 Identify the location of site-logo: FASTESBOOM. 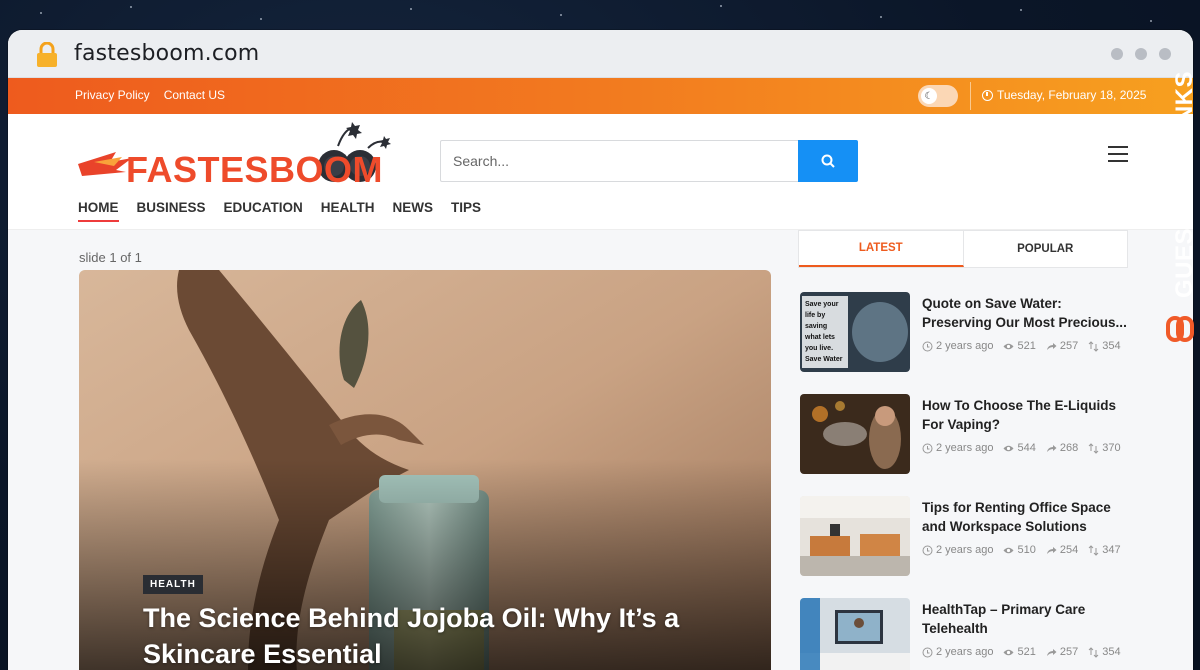
(246, 162).